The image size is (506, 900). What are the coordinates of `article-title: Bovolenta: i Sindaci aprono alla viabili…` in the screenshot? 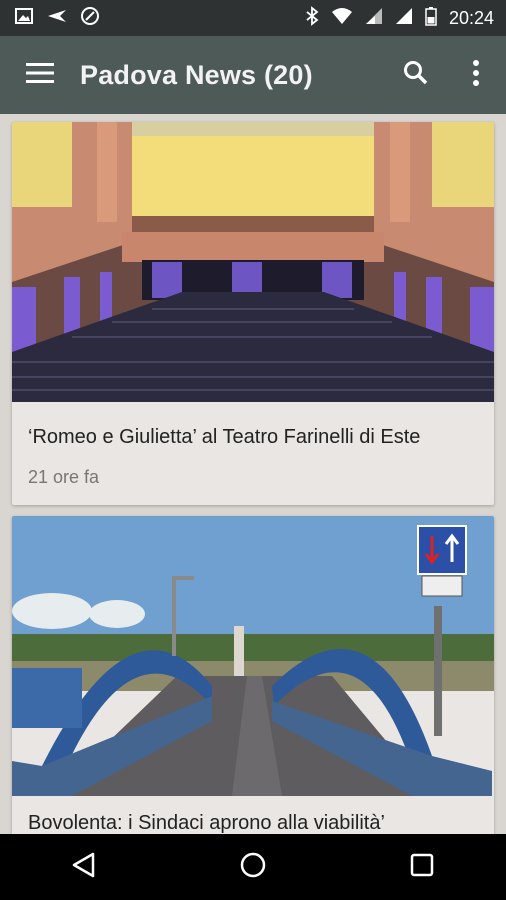 It's located at (206, 823).